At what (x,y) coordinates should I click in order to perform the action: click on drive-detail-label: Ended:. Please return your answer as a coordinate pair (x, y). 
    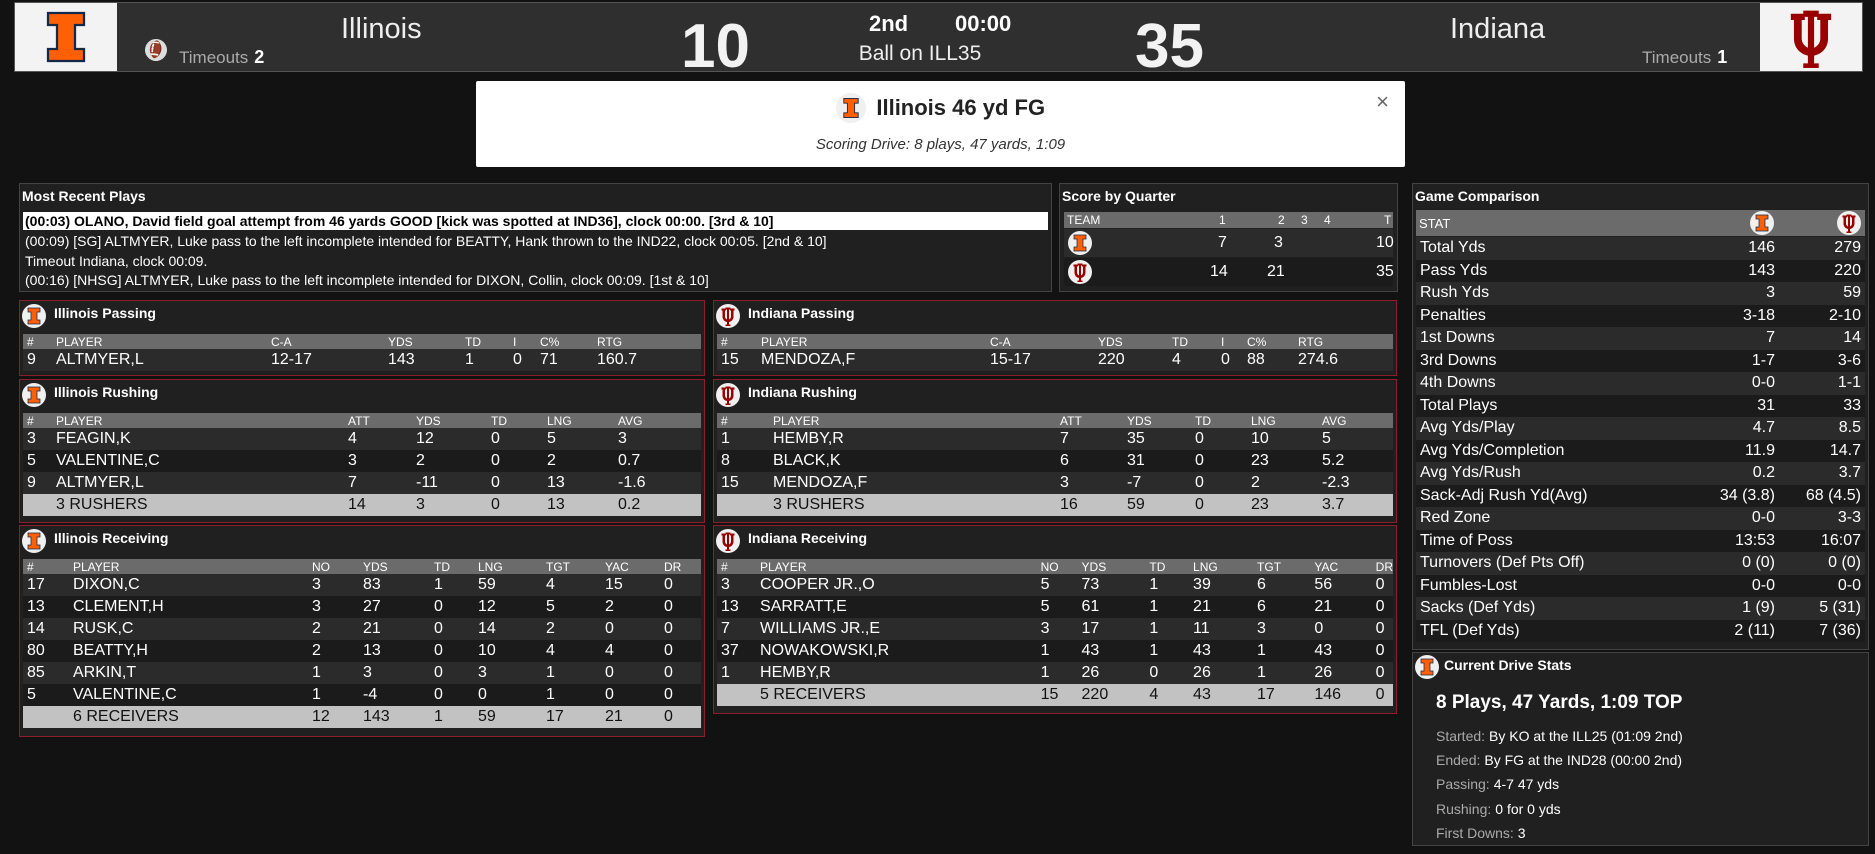
    Looking at the image, I should click on (1458, 760).